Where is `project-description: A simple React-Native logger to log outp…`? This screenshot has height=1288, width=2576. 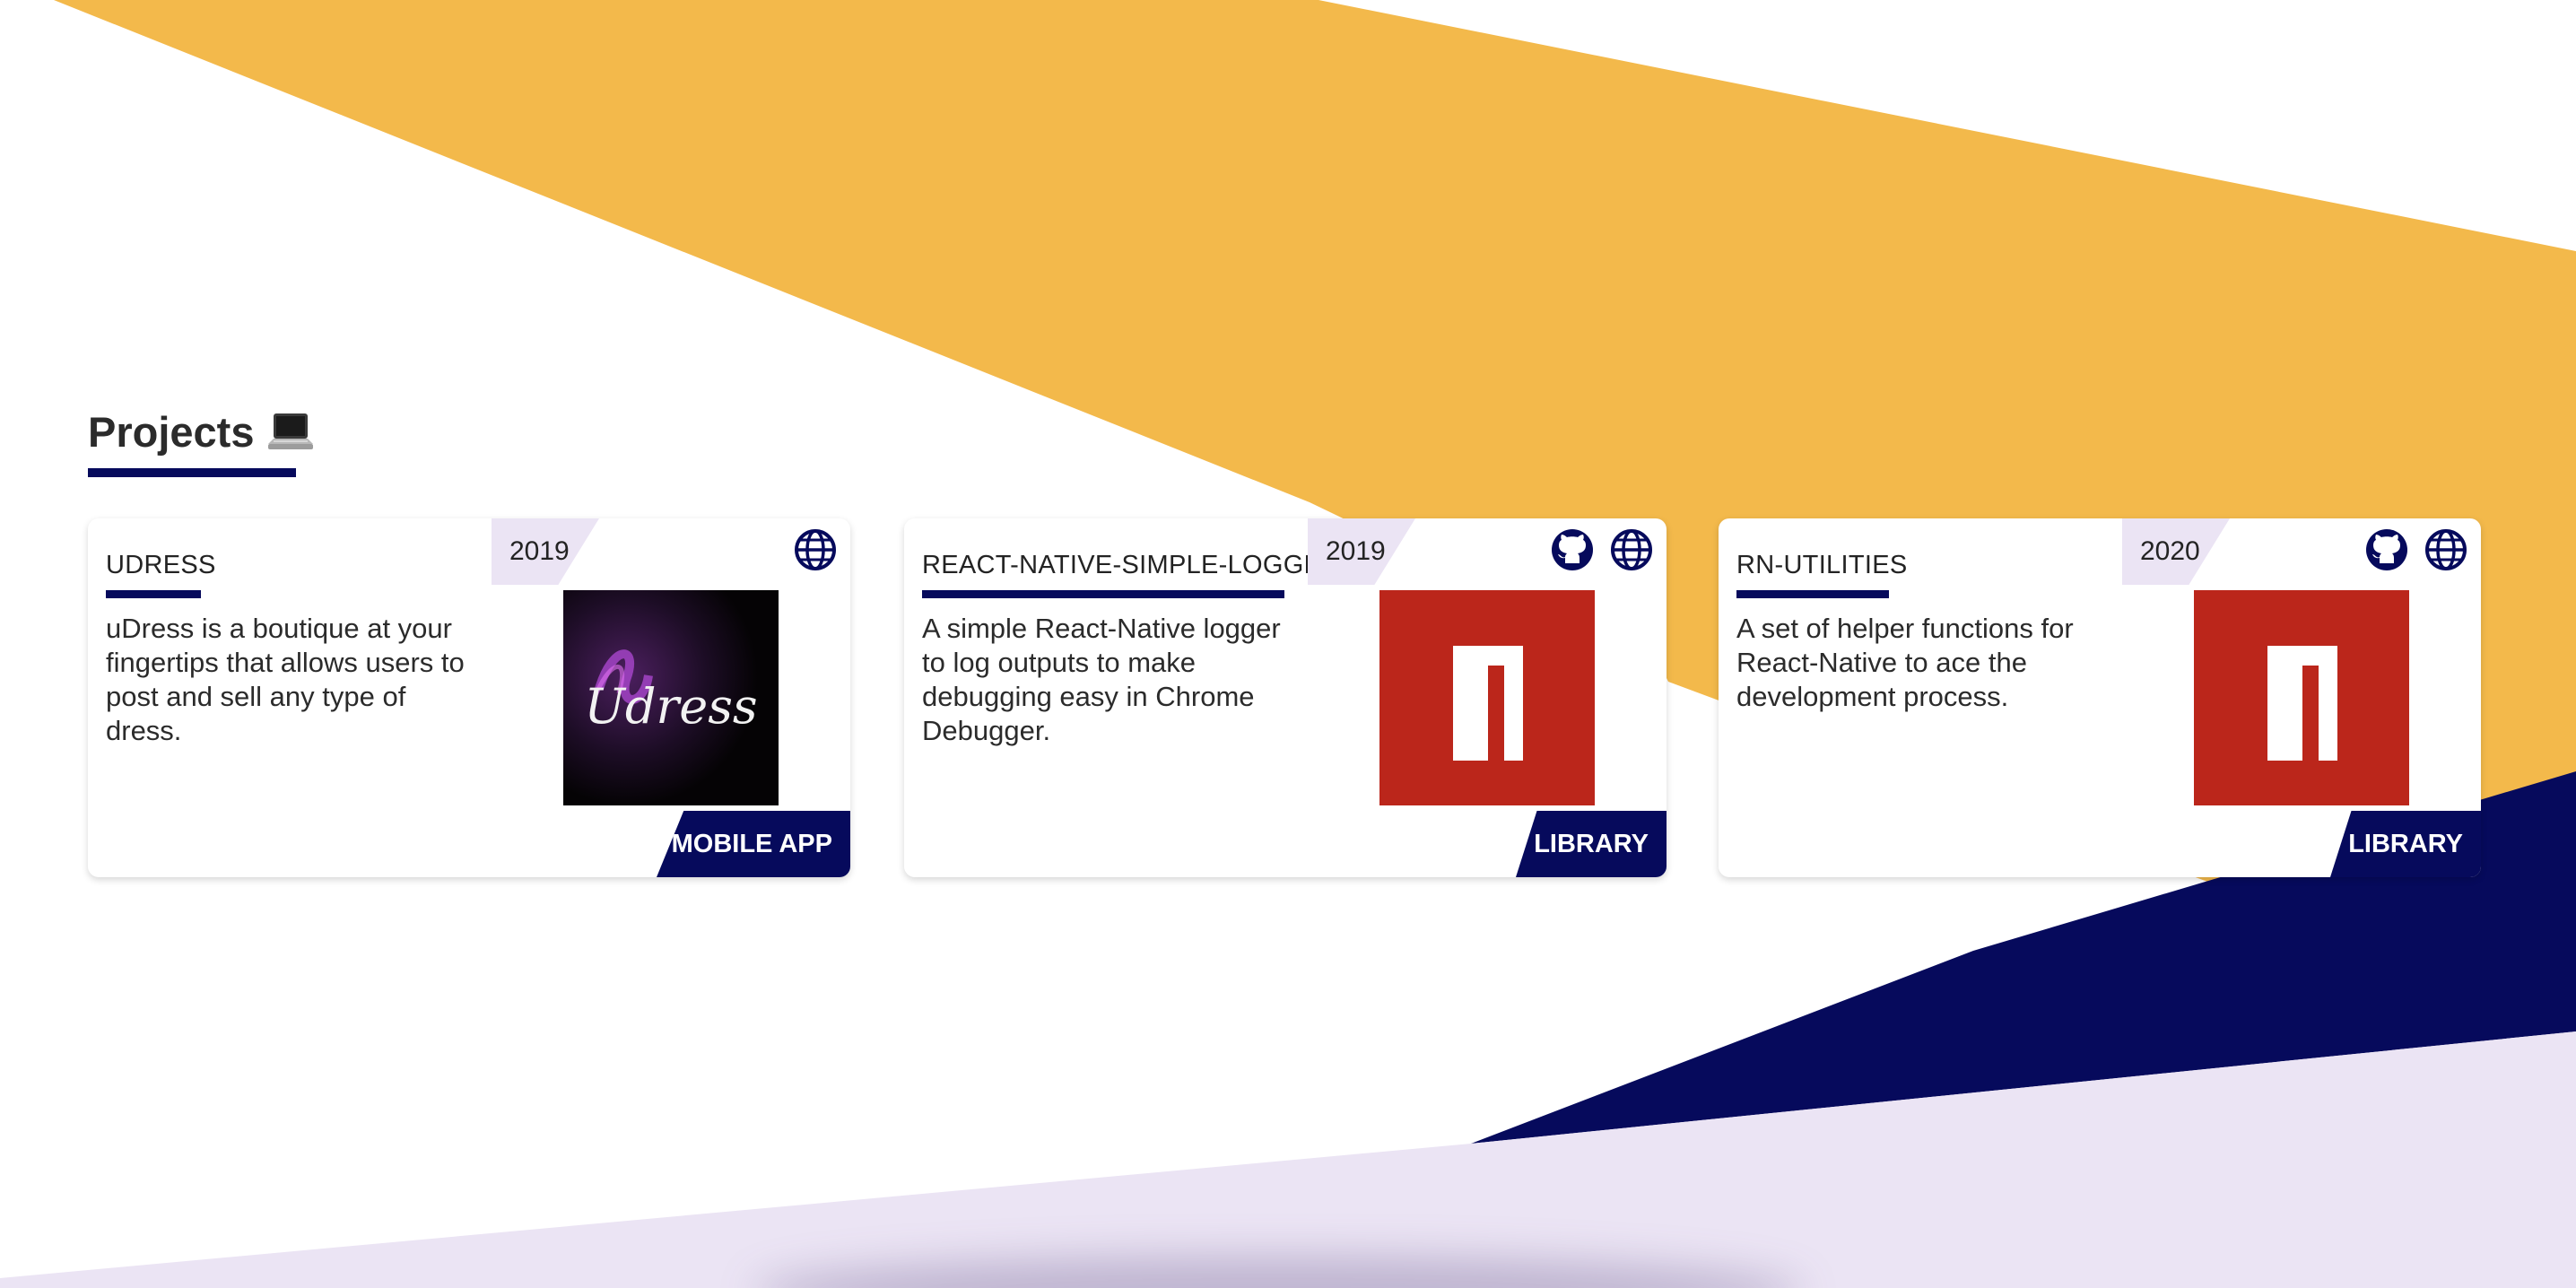 project-description: A simple React-Native logger to log outp… is located at coordinates (1101, 679).